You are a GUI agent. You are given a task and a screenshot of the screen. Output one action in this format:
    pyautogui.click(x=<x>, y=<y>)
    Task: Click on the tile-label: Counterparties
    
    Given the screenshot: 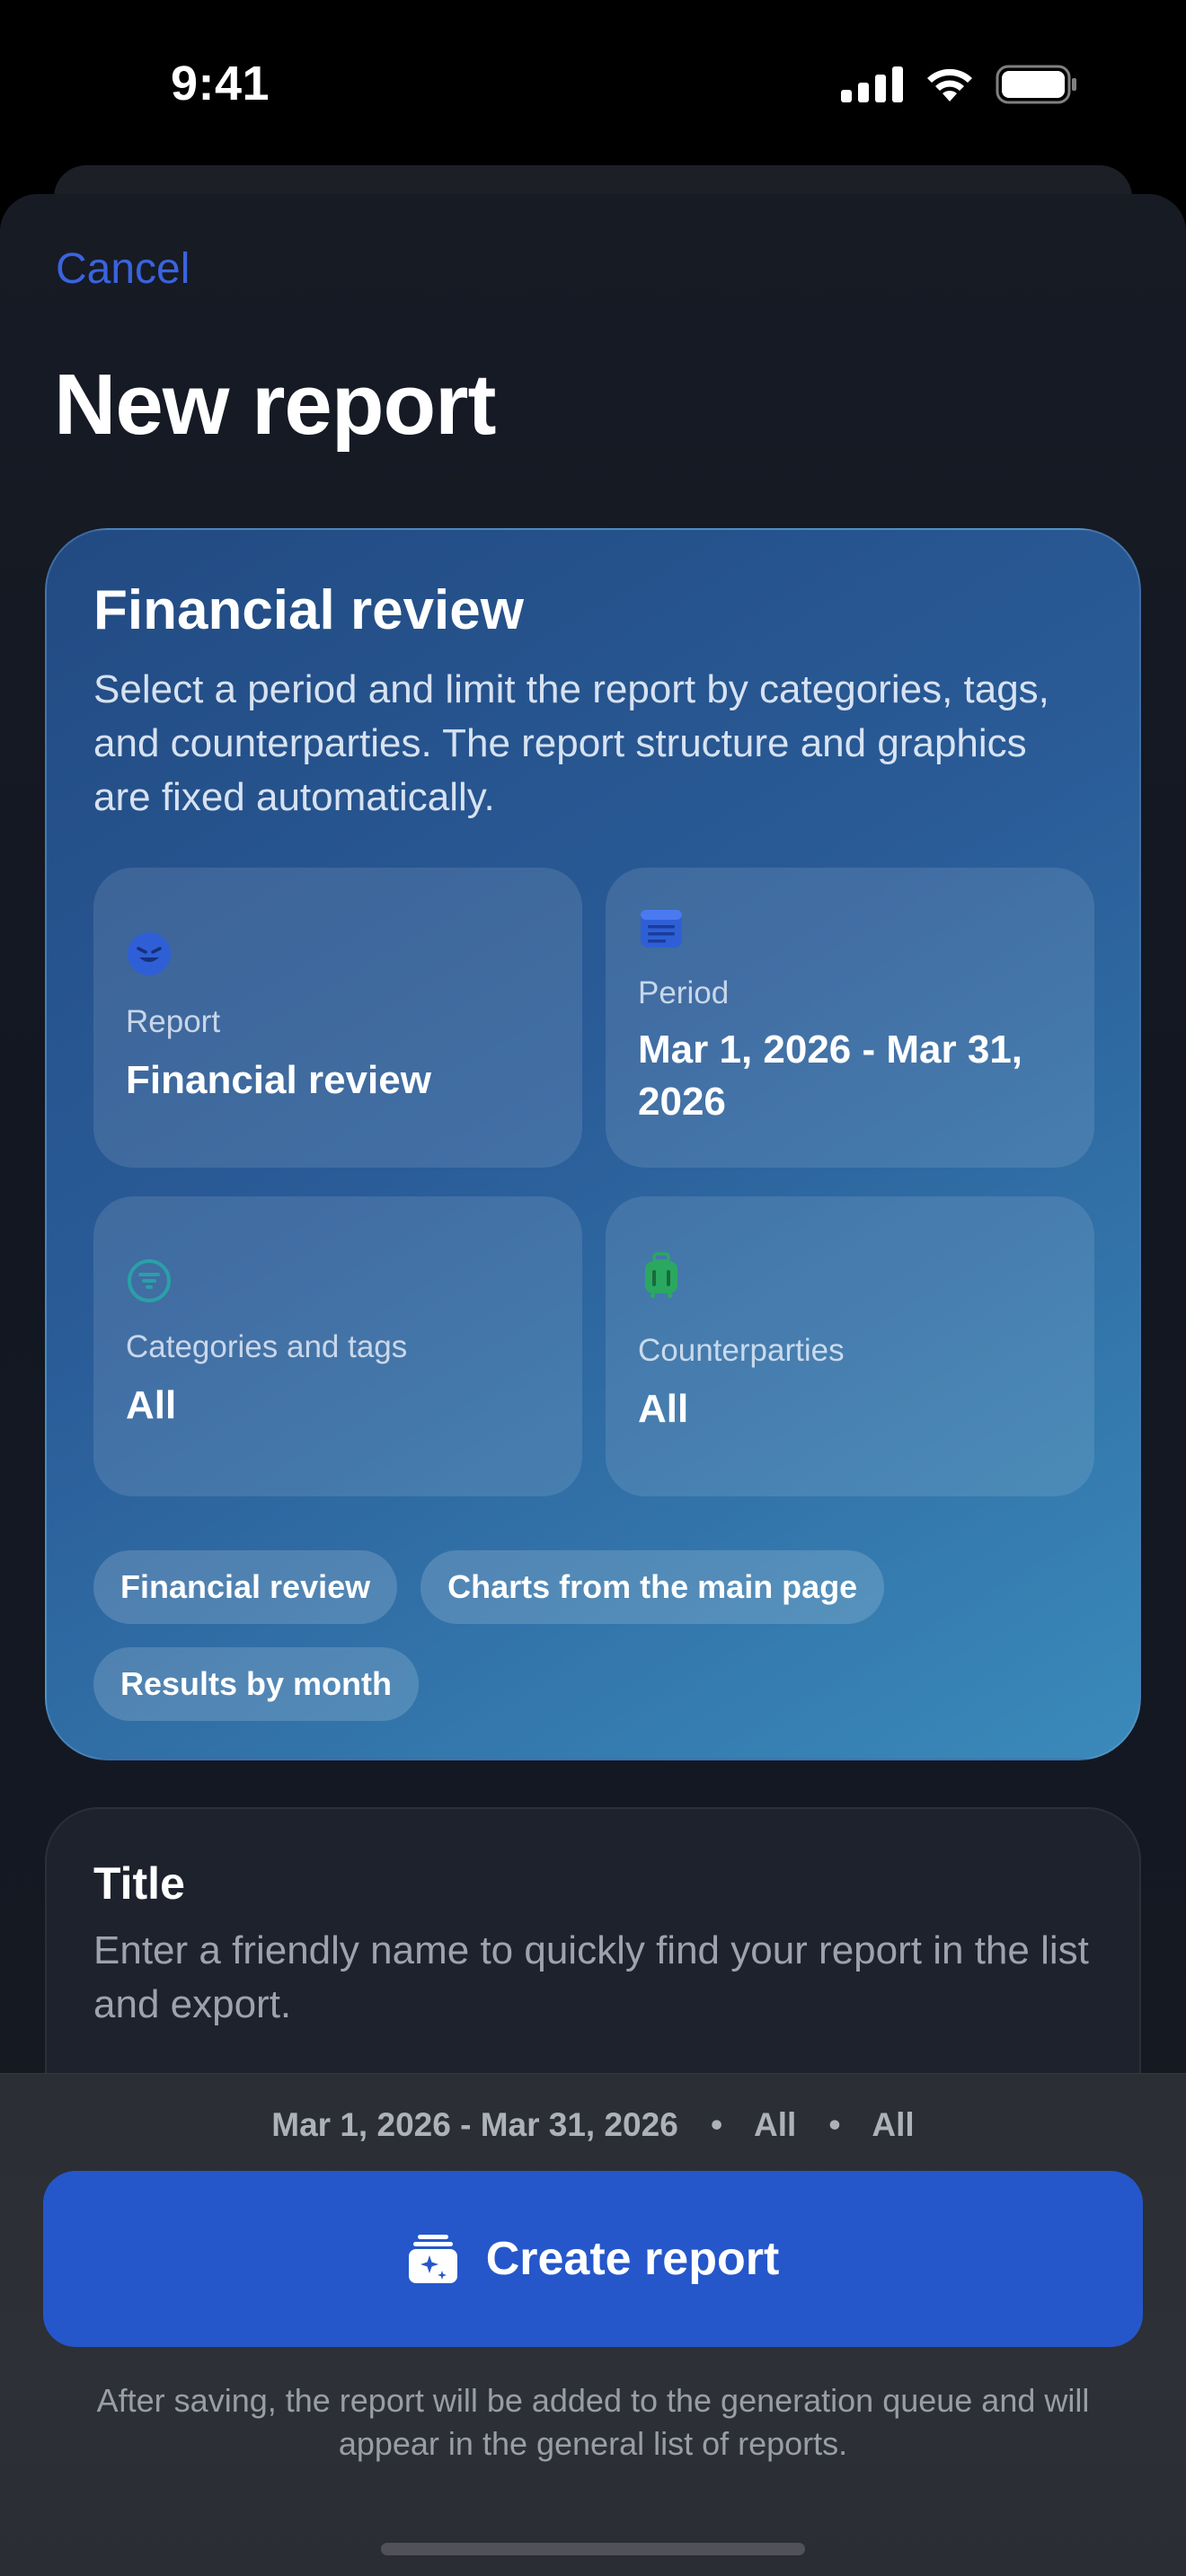 What is the action you would take?
    pyautogui.click(x=741, y=1350)
    